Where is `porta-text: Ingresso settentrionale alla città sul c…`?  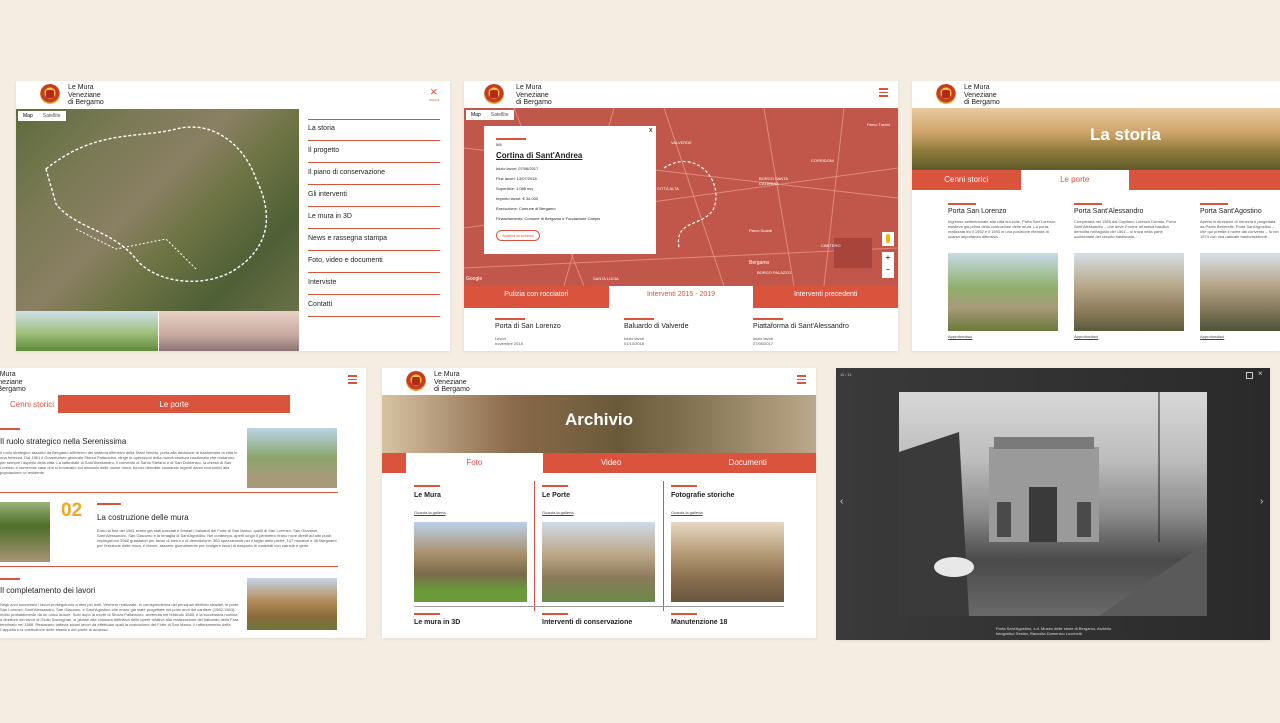
porta-text: Ingresso settentrionale alla città sul c… is located at coordinates (1002, 229).